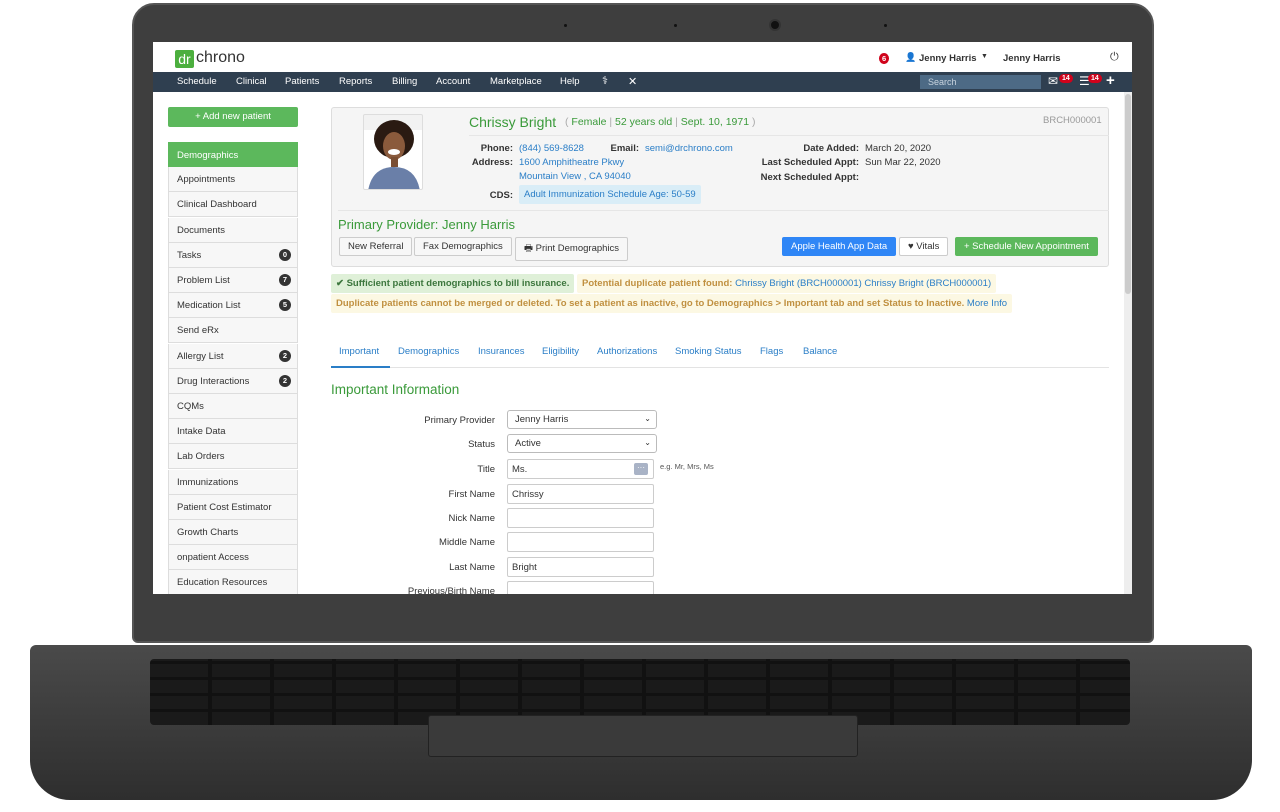  I want to click on nav-clinical: Clinical, so click(251, 81).